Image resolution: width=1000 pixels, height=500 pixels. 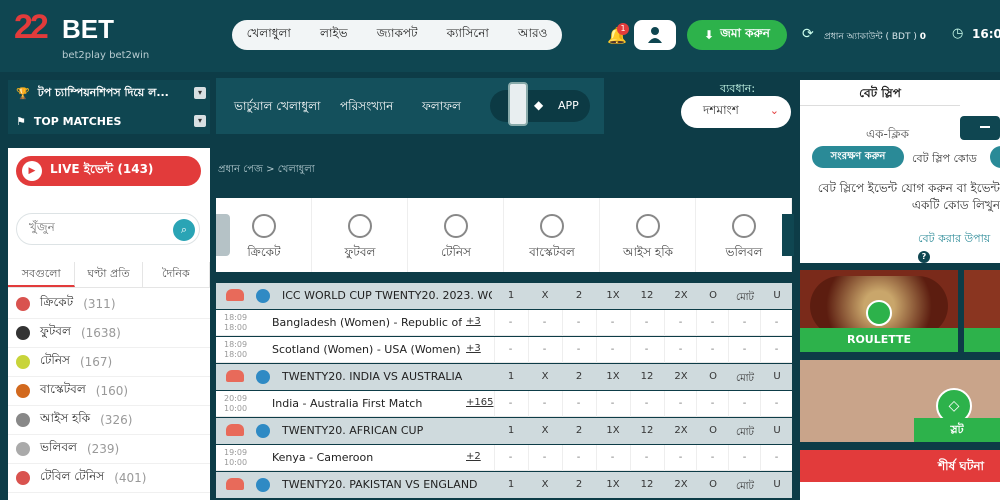 What do you see at coordinates (875, 36) in the screenshot?
I see `account-balance: প্রধান অ্যাকাউন্ট ( BDT ) 0` at bounding box center [875, 36].